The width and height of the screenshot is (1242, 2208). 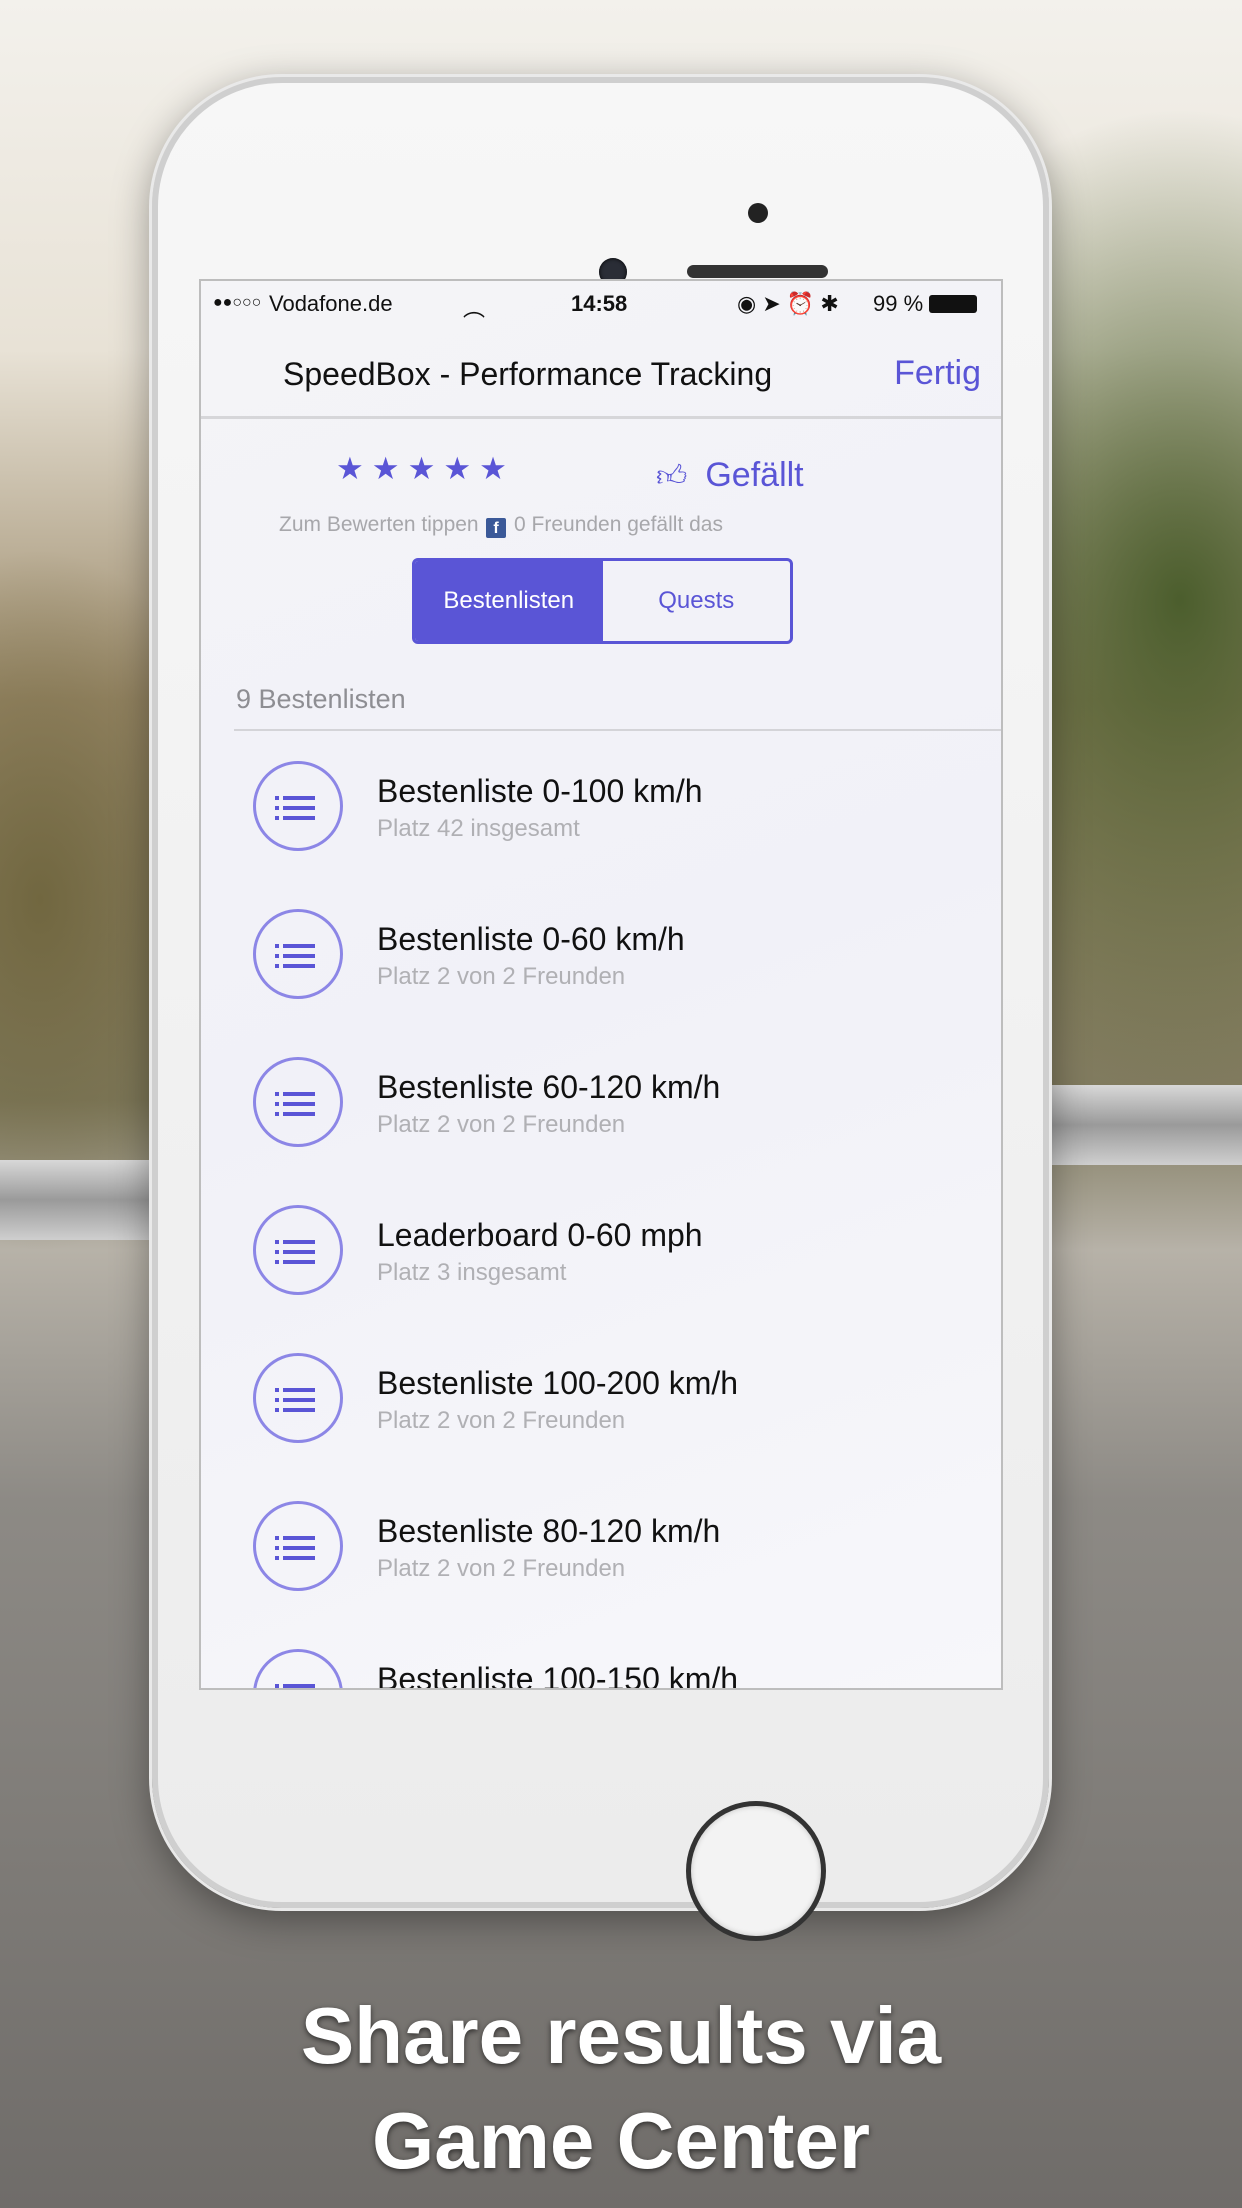 What do you see at coordinates (601, 1655) in the screenshot?
I see `list-item: Bestenliste 100-150 km/h` at bounding box center [601, 1655].